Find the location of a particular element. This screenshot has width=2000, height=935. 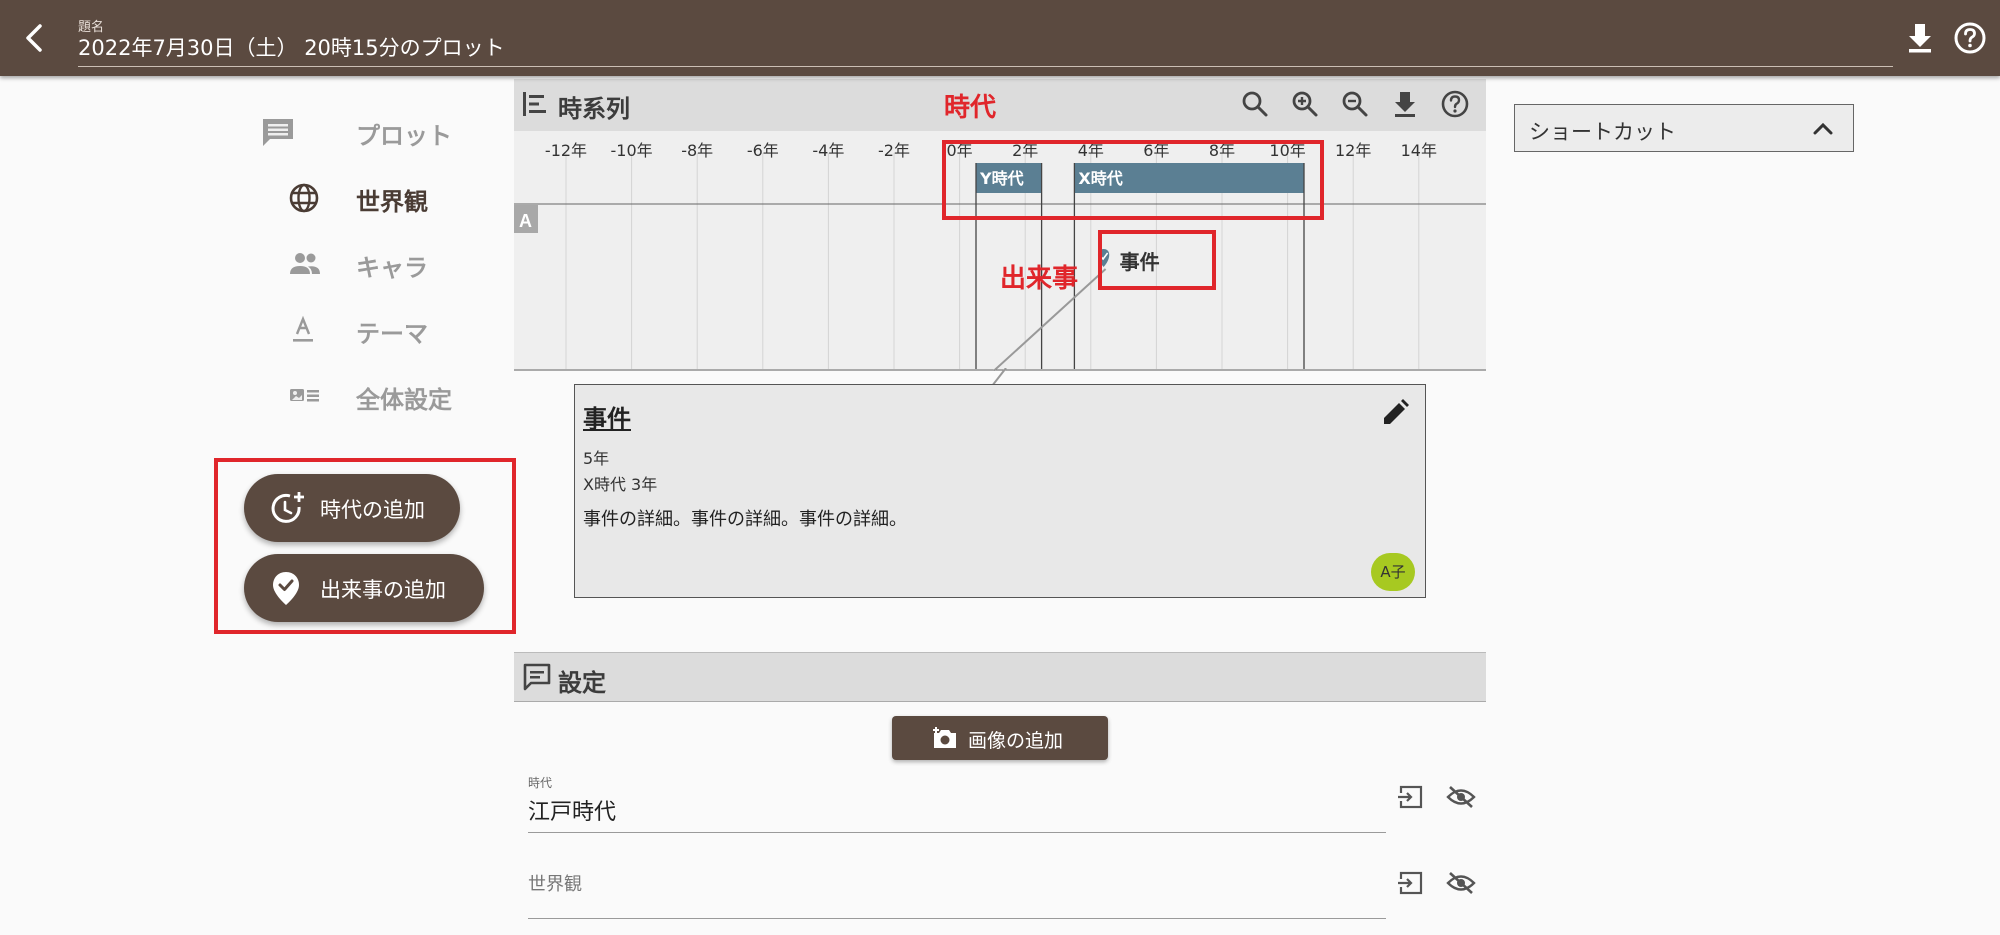

settings-title: 設定 is located at coordinates (582, 683).